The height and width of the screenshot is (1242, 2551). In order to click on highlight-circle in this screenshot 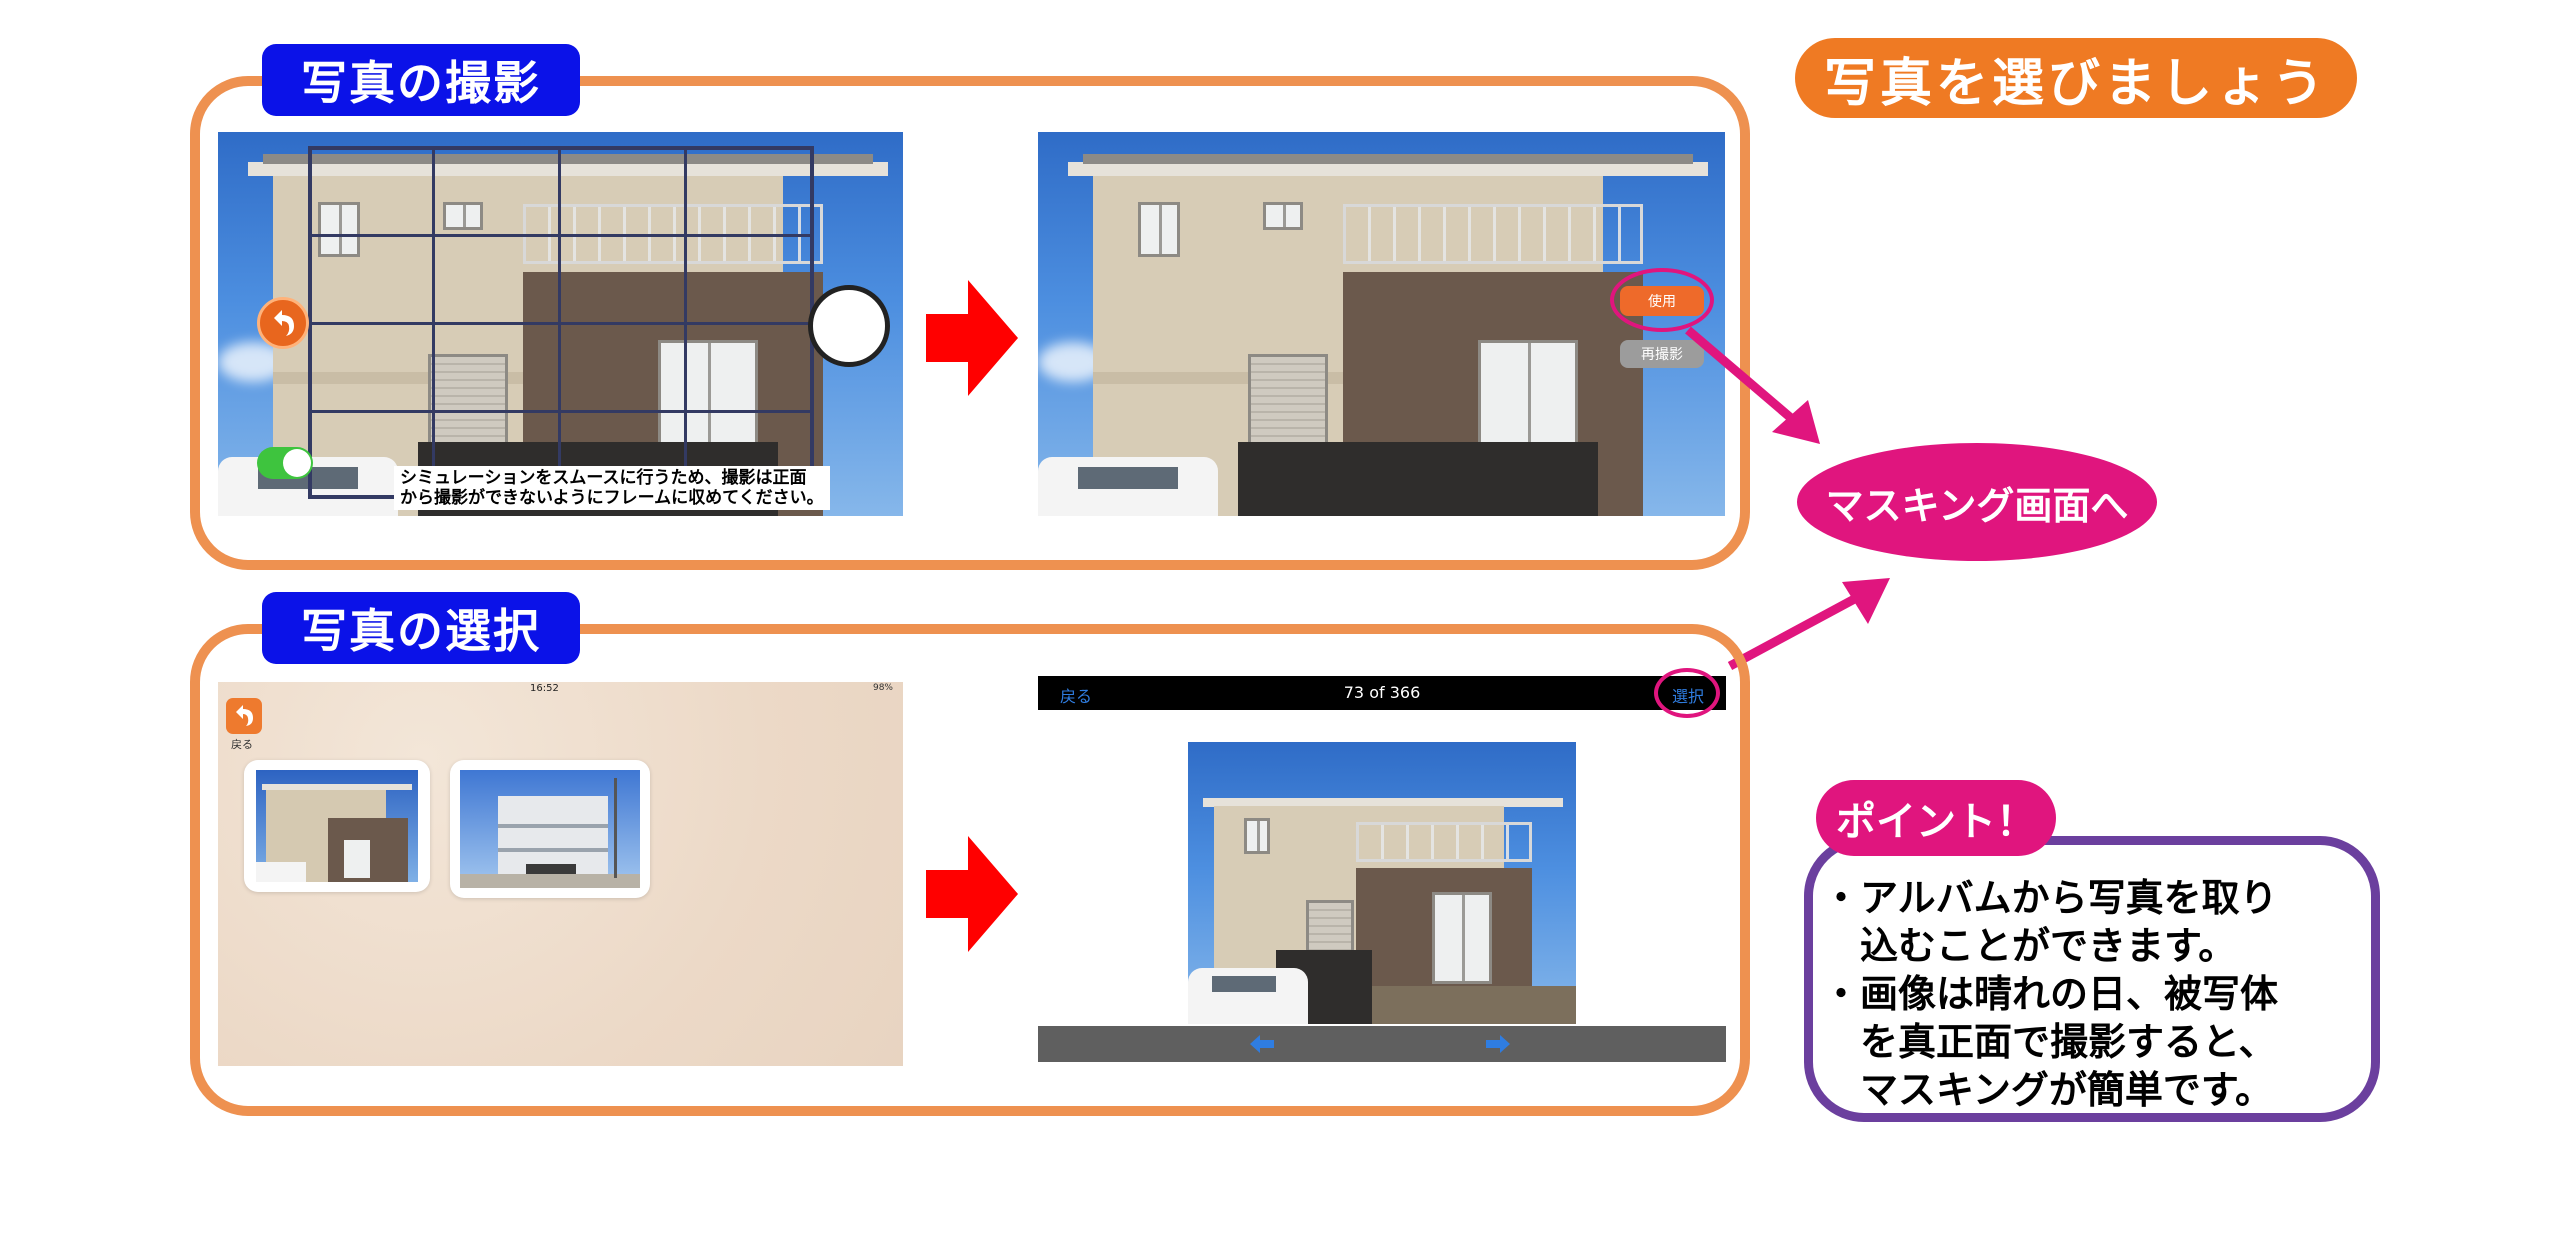, I will do `click(1687, 693)`.